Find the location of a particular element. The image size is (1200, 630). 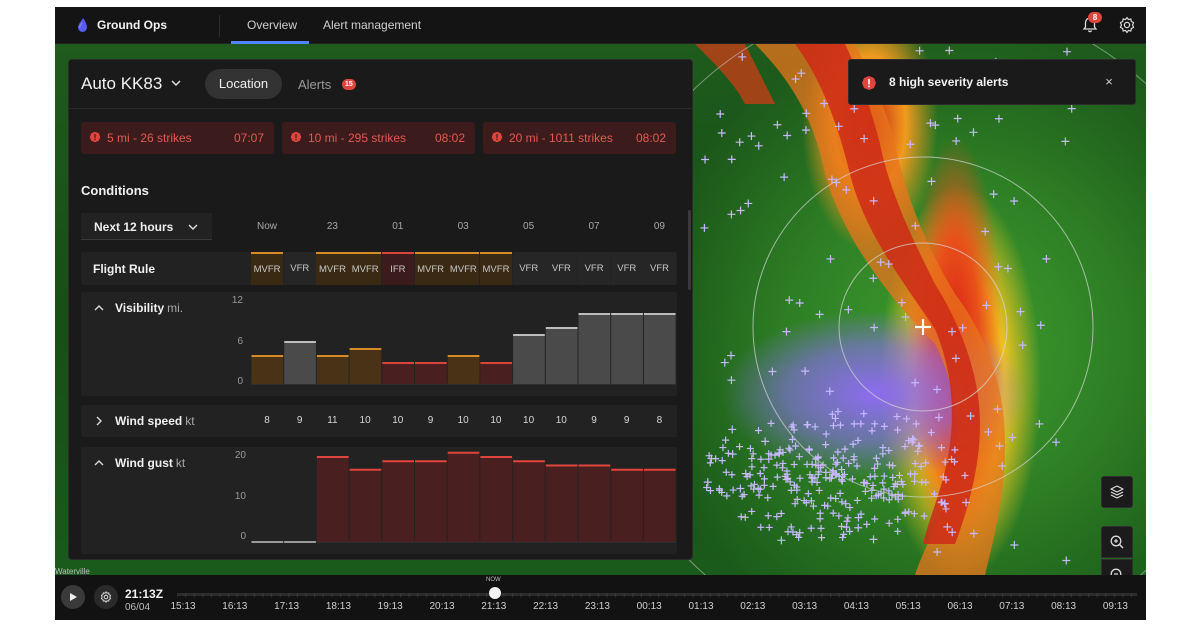

strike-alert-card: 20 mi - 1011 strikes 08:02 is located at coordinates (579, 138).